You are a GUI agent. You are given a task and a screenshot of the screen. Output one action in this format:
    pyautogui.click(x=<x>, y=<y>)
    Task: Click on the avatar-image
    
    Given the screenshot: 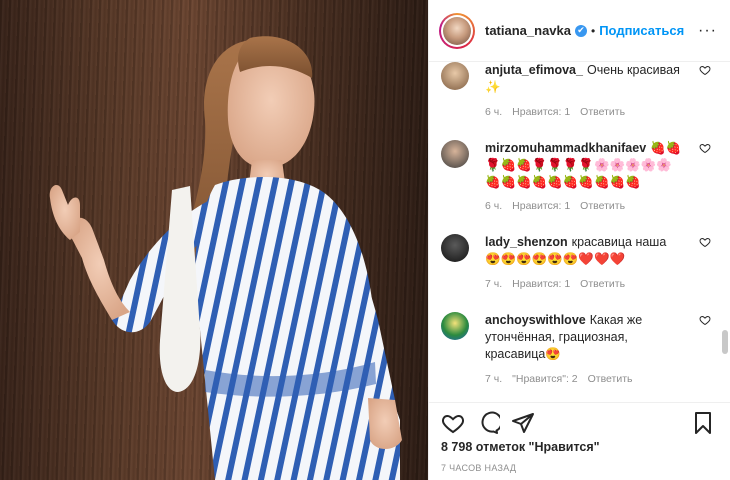 What is the action you would take?
    pyautogui.click(x=457, y=30)
    